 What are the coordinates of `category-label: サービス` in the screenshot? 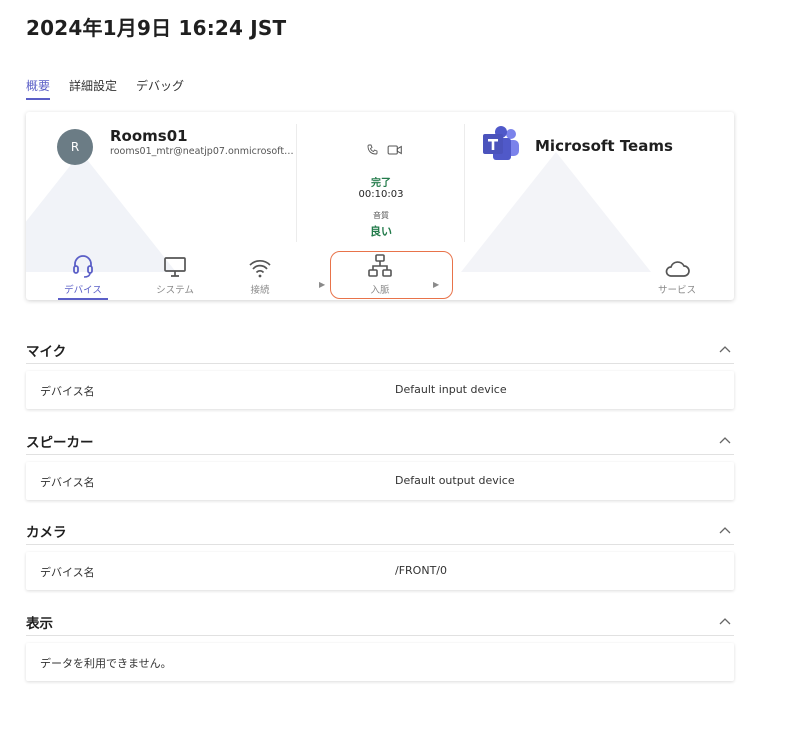 It's located at (676, 290).